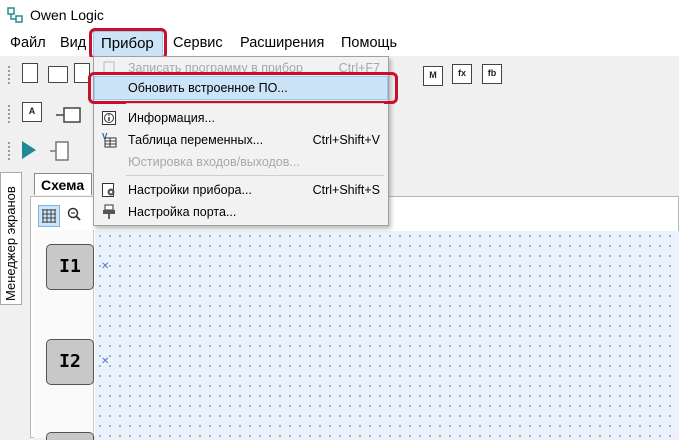 The height and width of the screenshot is (440, 679). Describe the element at coordinates (63, 151) in the screenshot. I see `connect-icon` at that location.